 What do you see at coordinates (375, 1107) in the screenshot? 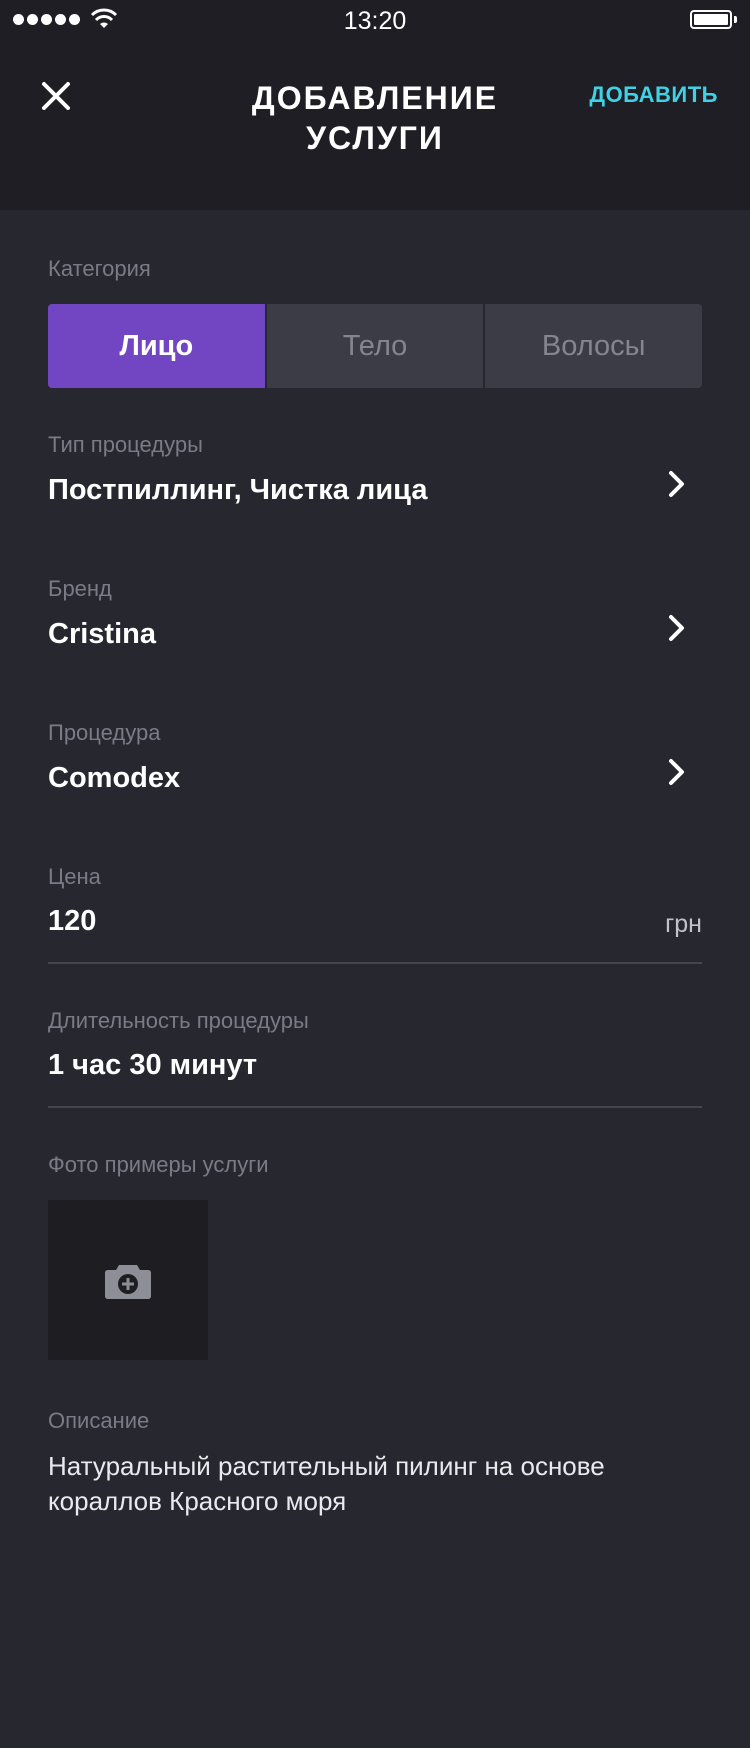
I see `duration-divider` at bounding box center [375, 1107].